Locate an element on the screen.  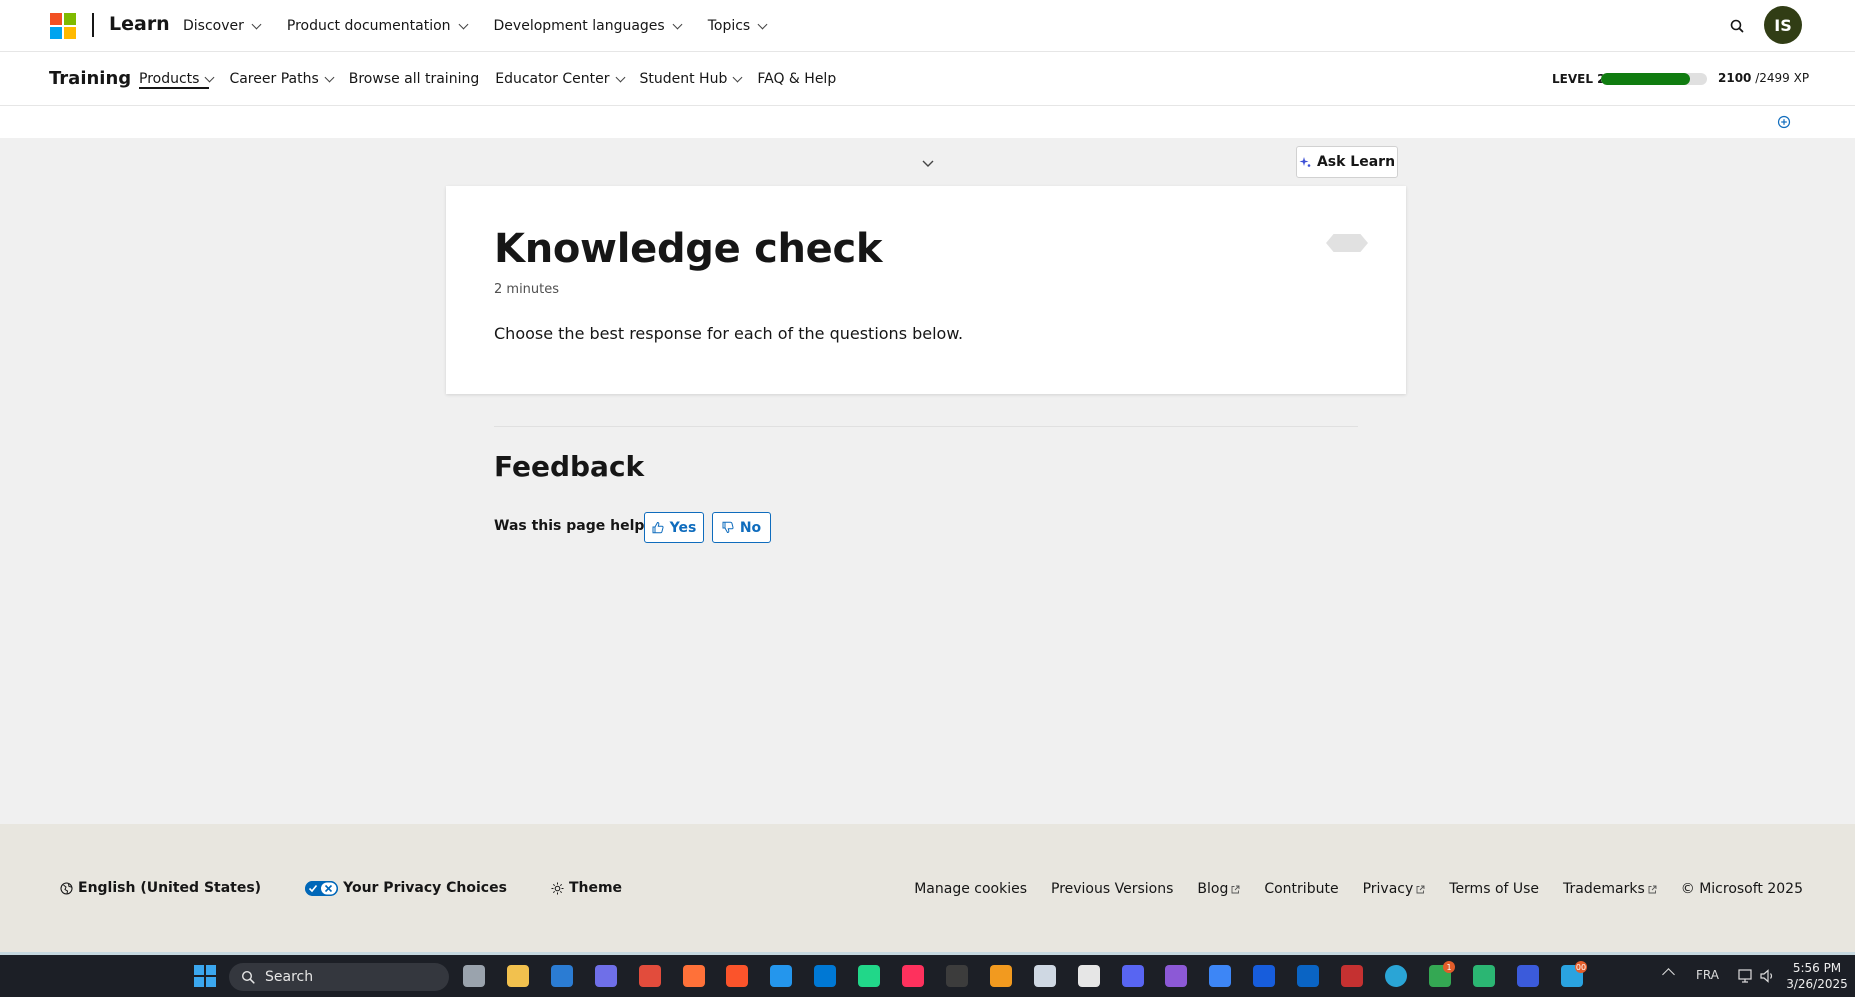
search-button is located at coordinates (1737, 26).